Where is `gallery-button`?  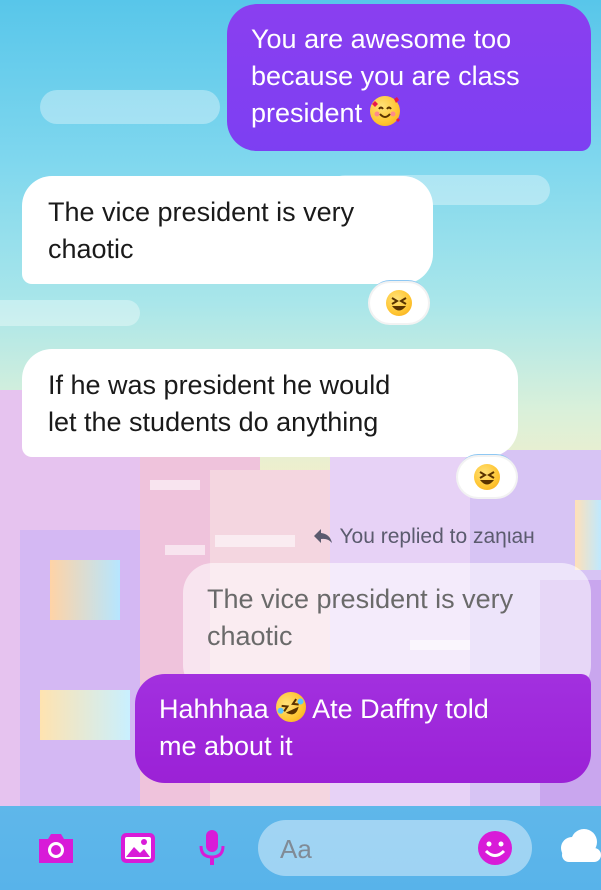 gallery-button is located at coordinates (138, 850).